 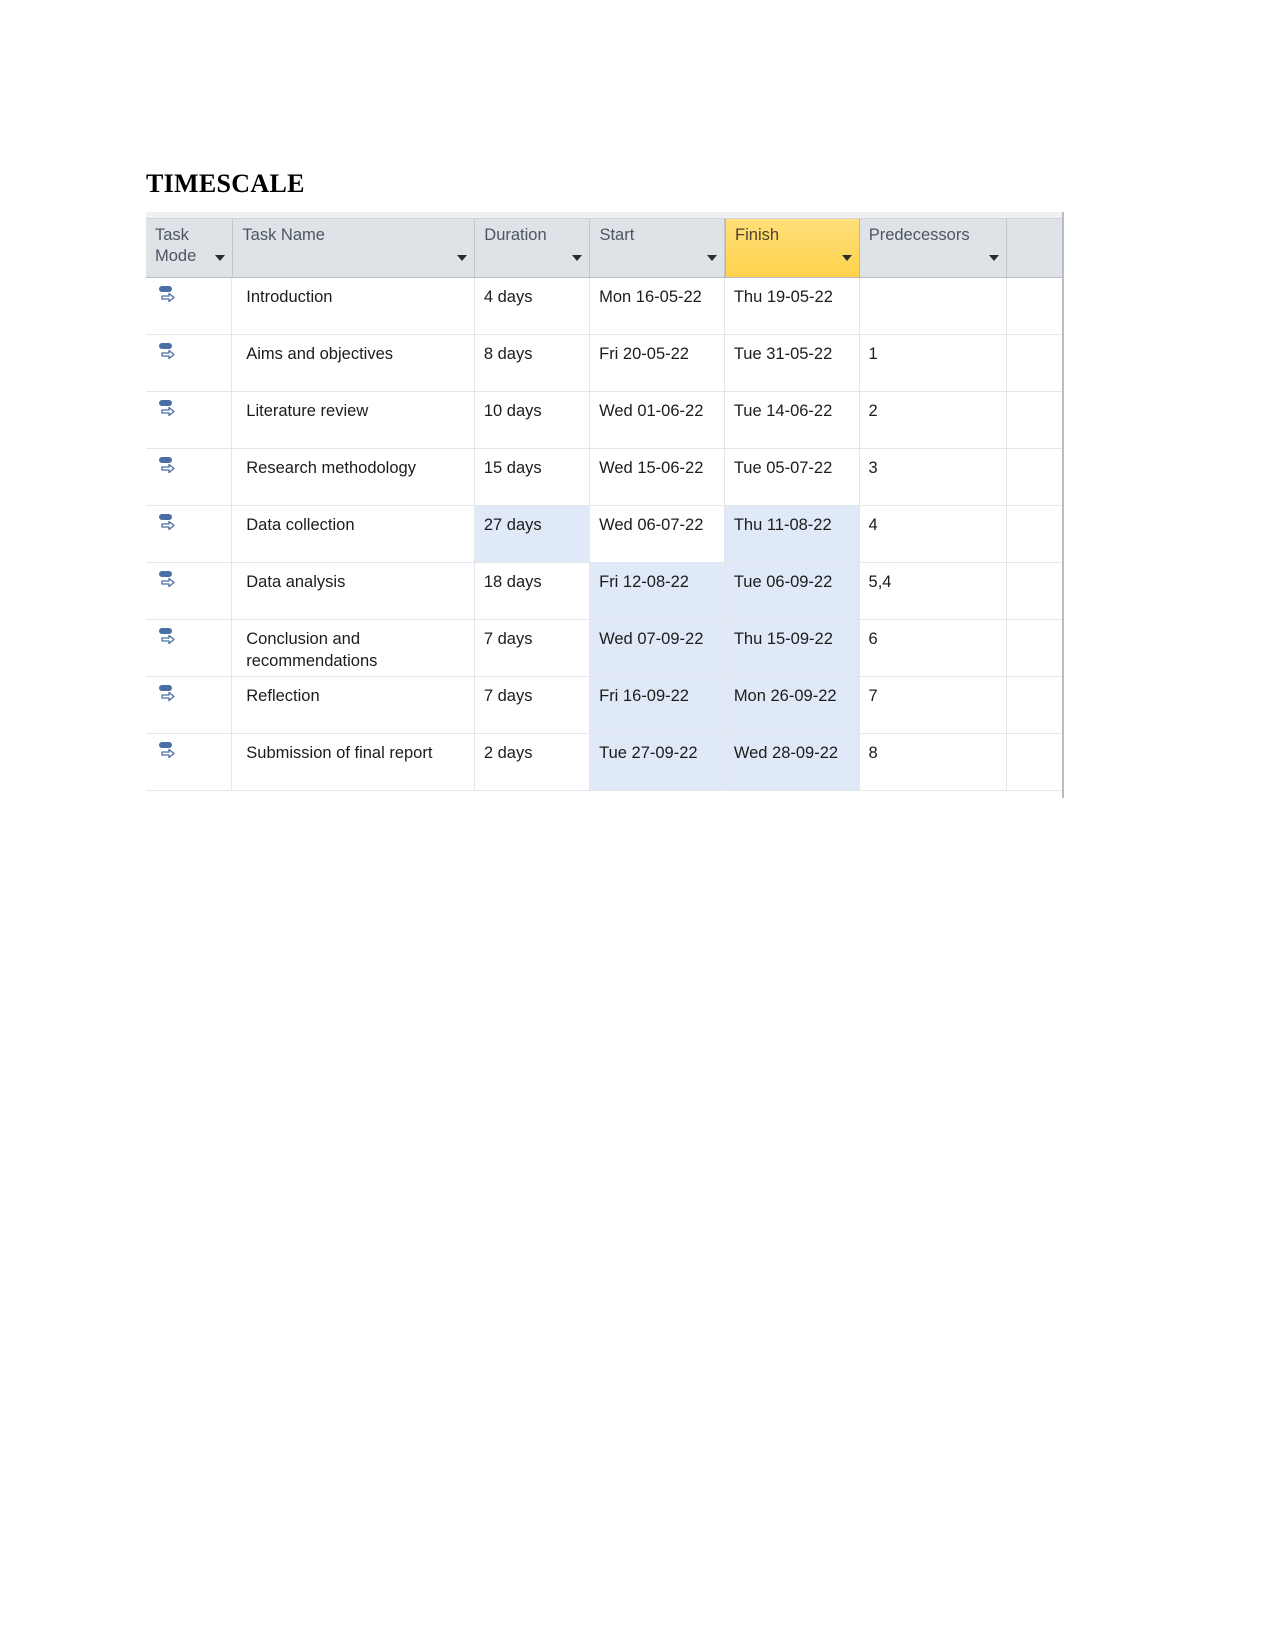 What do you see at coordinates (533, 420) in the screenshot?
I see `cell-duration: 10 days` at bounding box center [533, 420].